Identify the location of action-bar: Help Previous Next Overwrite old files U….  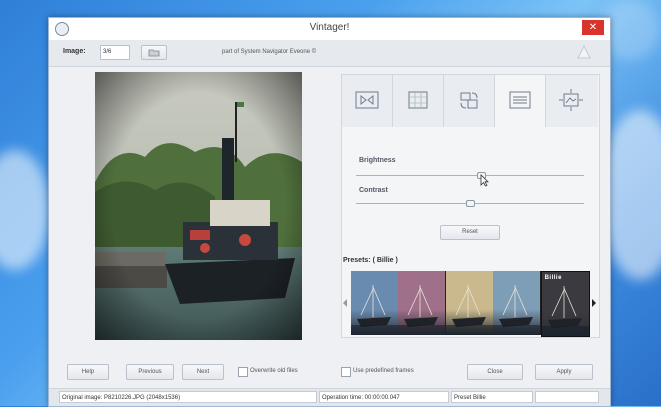
(329, 371).